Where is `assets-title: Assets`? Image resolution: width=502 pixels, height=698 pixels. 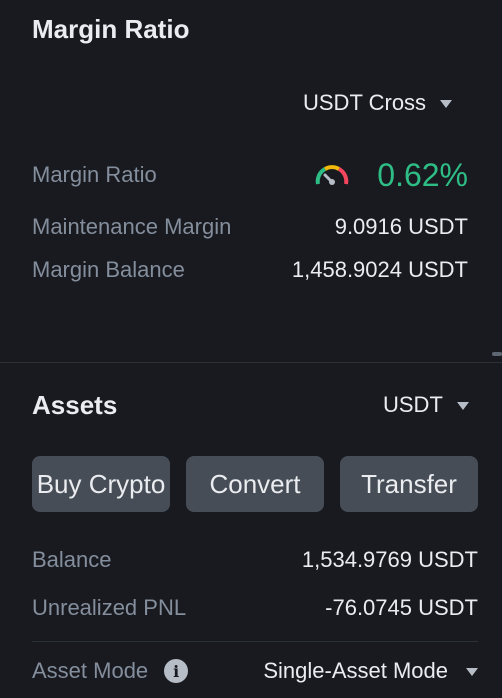
assets-title: Assets is located at coordinates (75, 405).